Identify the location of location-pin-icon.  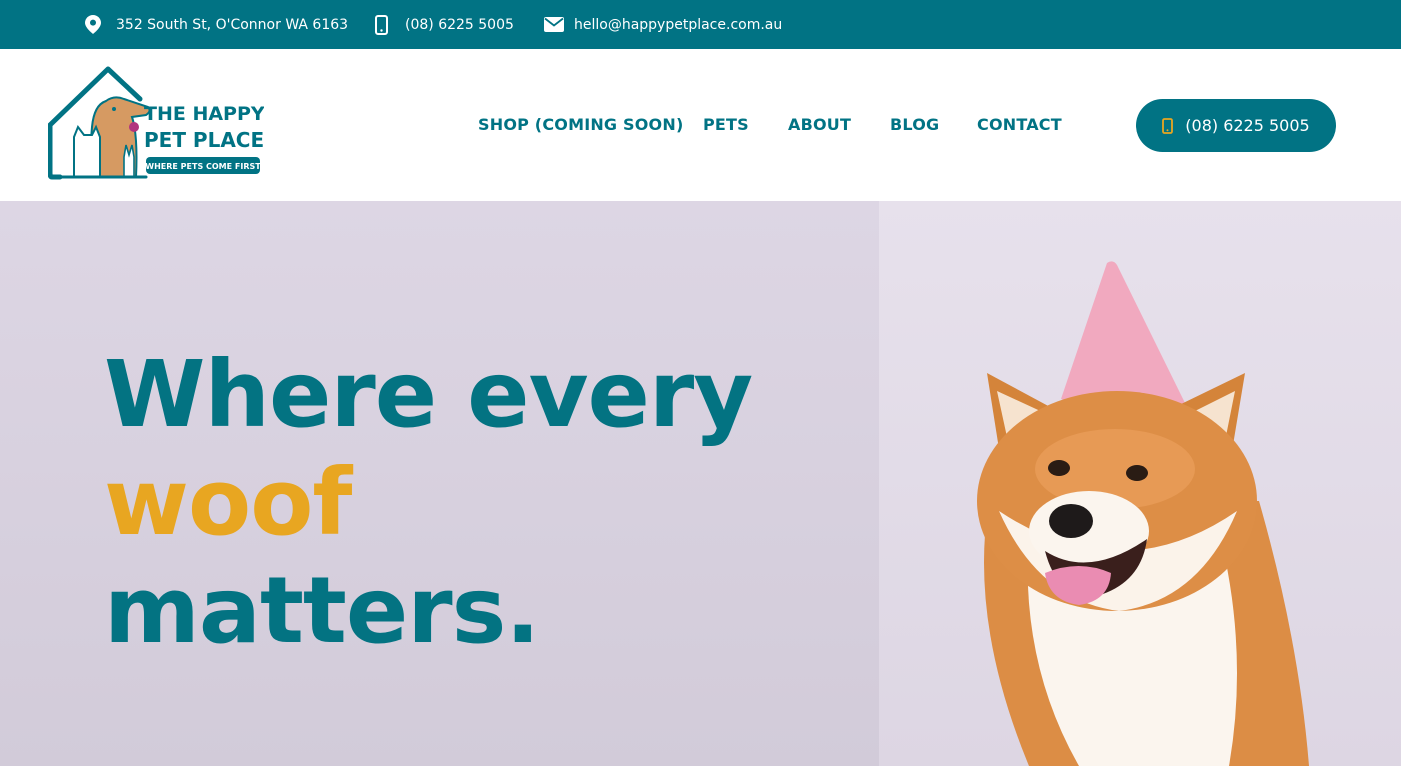
(93, 24).